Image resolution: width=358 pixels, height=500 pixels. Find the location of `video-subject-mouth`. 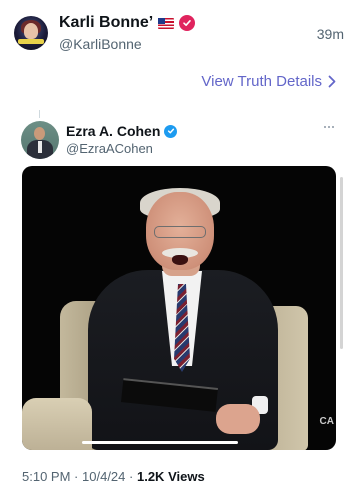

video-subject-mouth is located at coordinates (180, 260).